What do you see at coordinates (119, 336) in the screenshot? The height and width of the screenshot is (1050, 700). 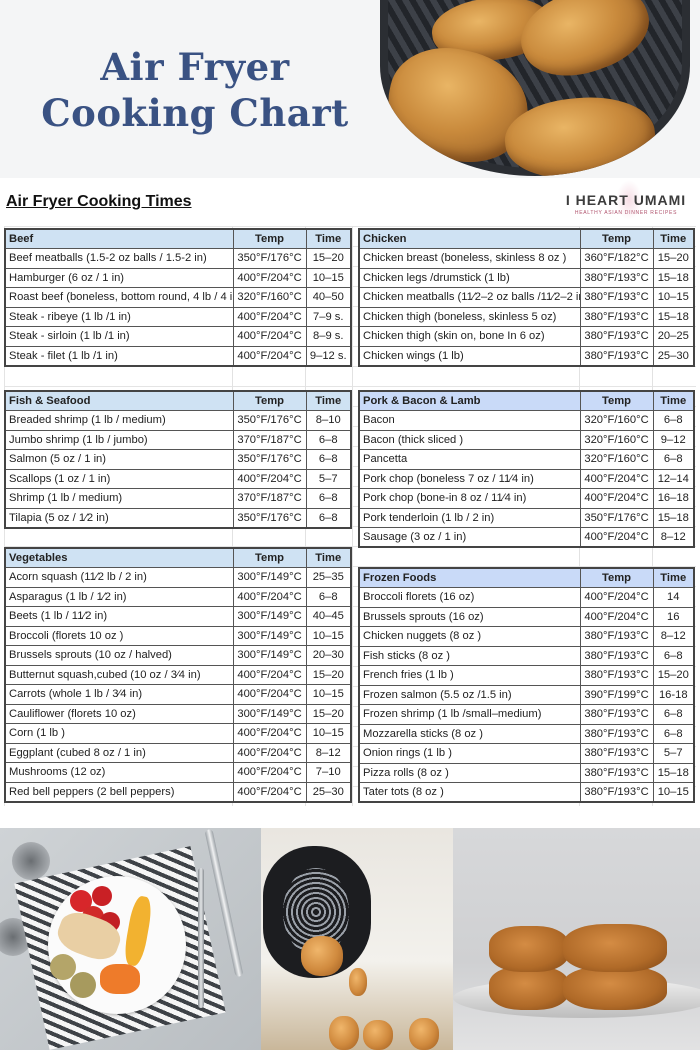 I see `food-item-cell: Steak - sirloin (1 lb /1 in)` at bounding box center [119, 336].